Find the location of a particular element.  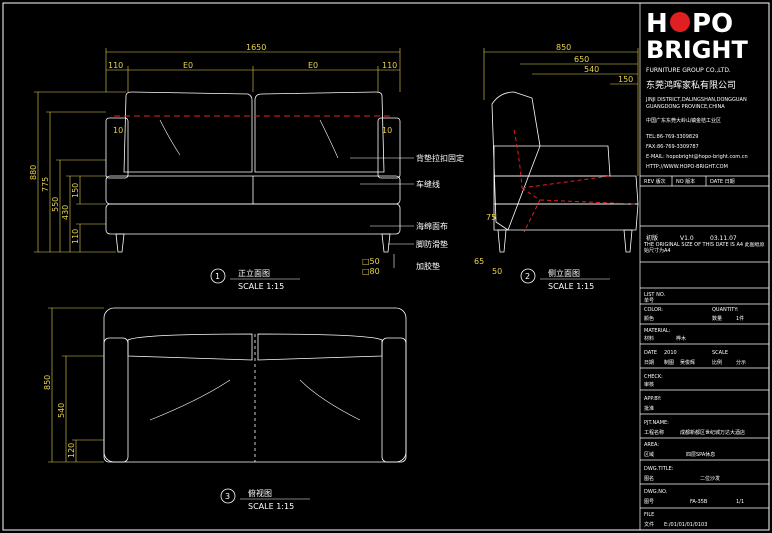

project-cn: 工程名称 is located at coordinates (654, 432).